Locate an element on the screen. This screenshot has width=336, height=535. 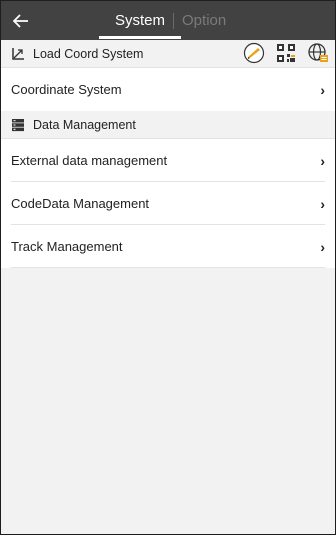
coord-tools is located at coordinates (286, 53).